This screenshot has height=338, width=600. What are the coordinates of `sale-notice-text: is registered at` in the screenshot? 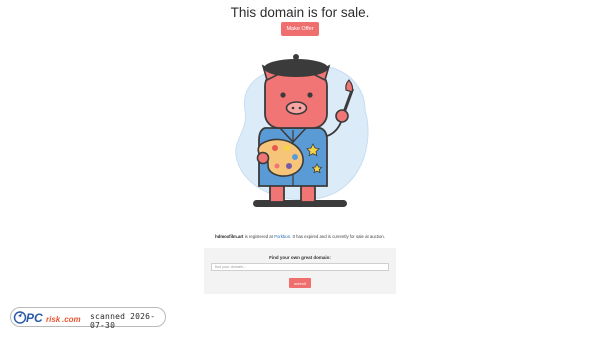 It's located at (259, 236).